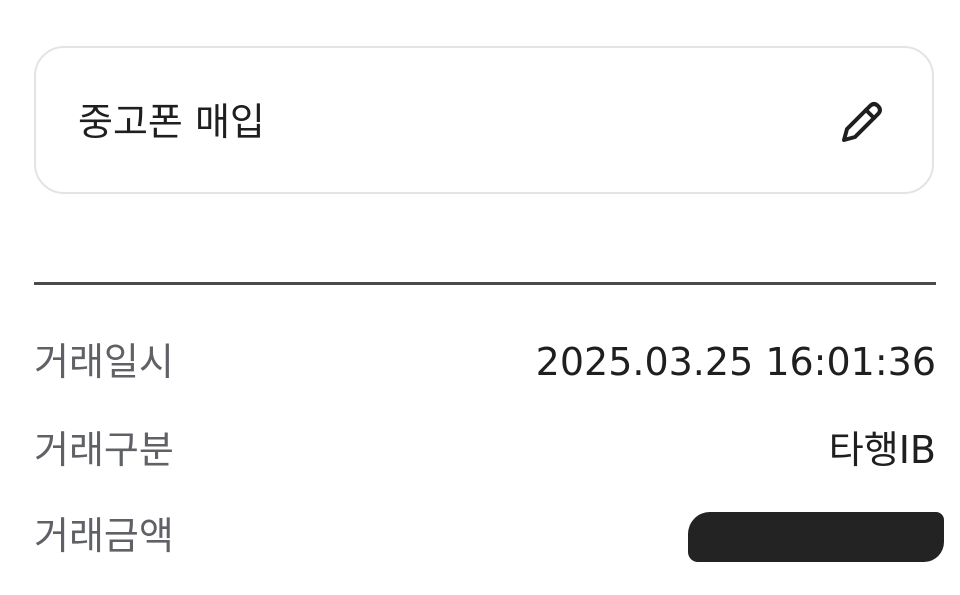  I want to click on redacted-amount, so click(816, 537).